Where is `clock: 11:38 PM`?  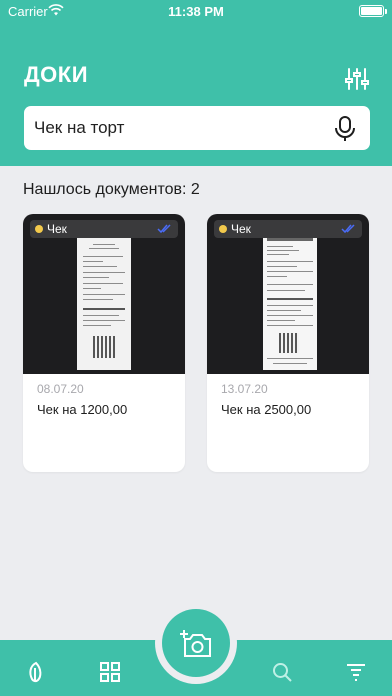
clock: 11:38 PM is located at coordinates (196, 11).